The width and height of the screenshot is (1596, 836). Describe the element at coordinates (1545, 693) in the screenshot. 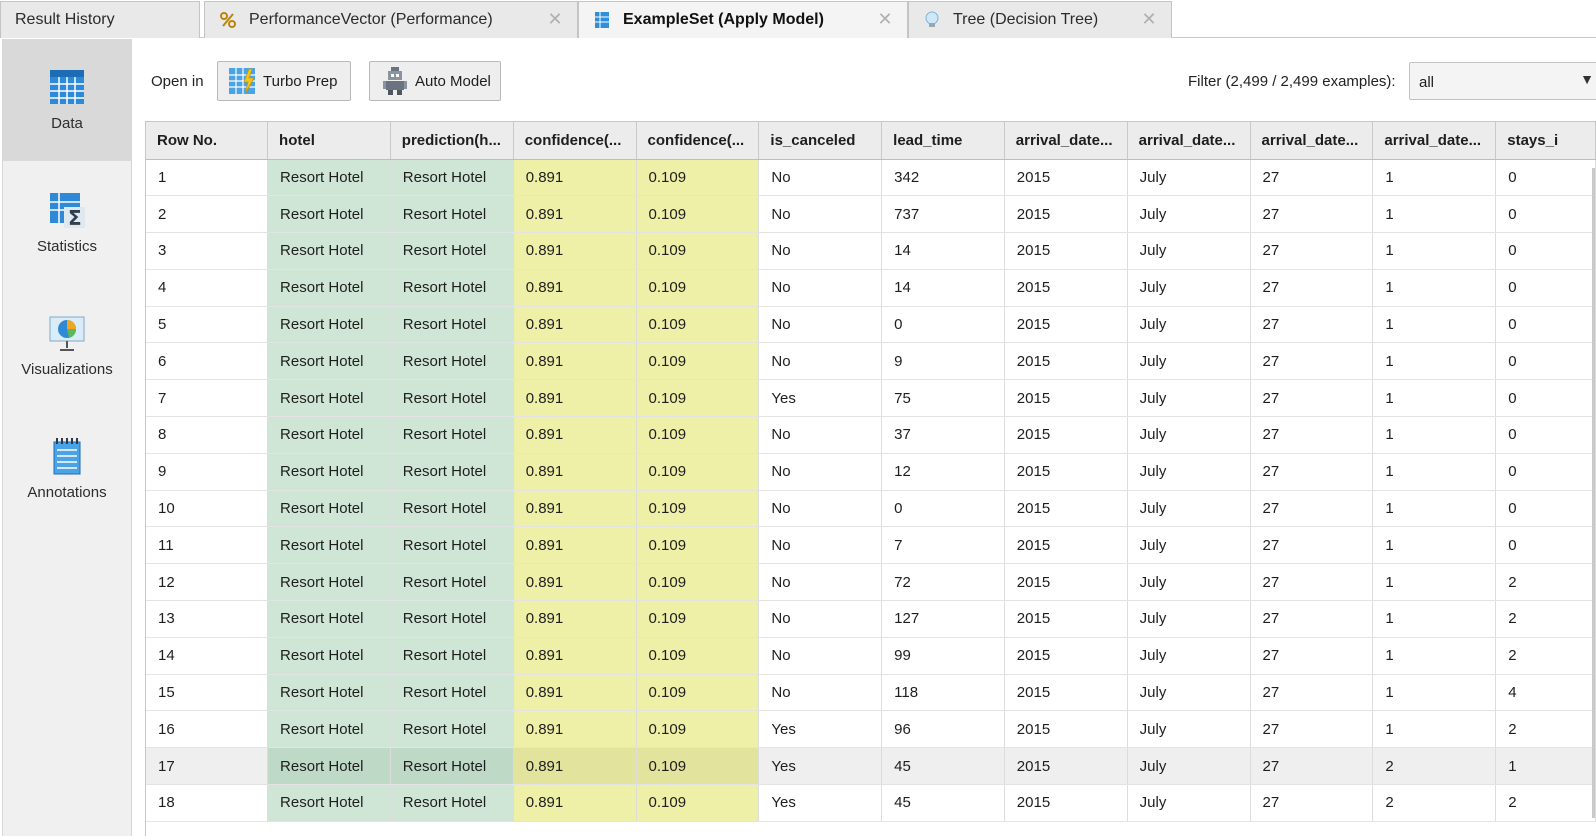

I see `table-cell: 4` at that location.